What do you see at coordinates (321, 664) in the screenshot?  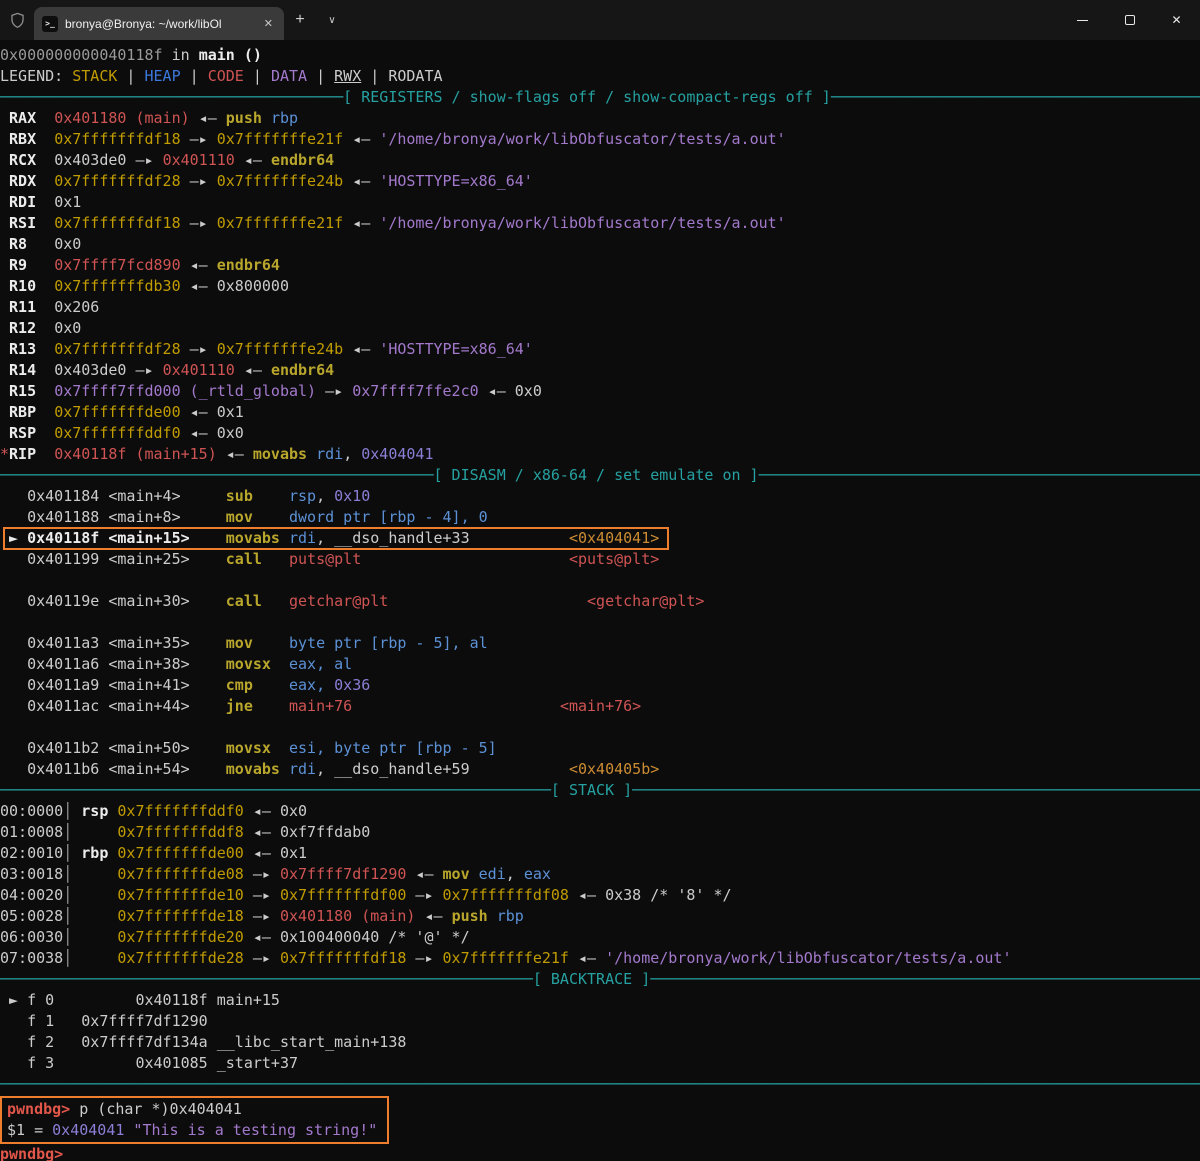 I see `terminal-text: eax, al` at bounding box center [321, 664].